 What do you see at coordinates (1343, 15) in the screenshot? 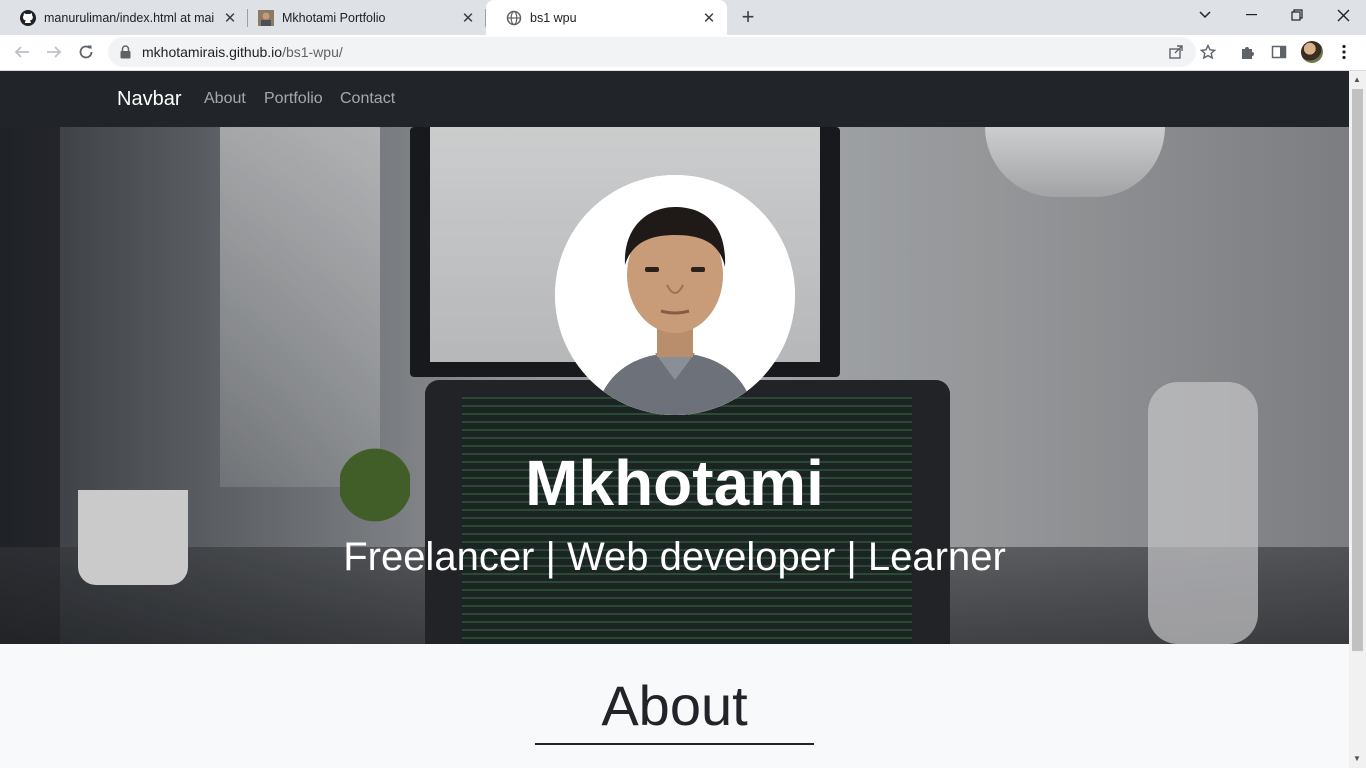
I see `window-close-icon` at bounding box center [1343, 15].